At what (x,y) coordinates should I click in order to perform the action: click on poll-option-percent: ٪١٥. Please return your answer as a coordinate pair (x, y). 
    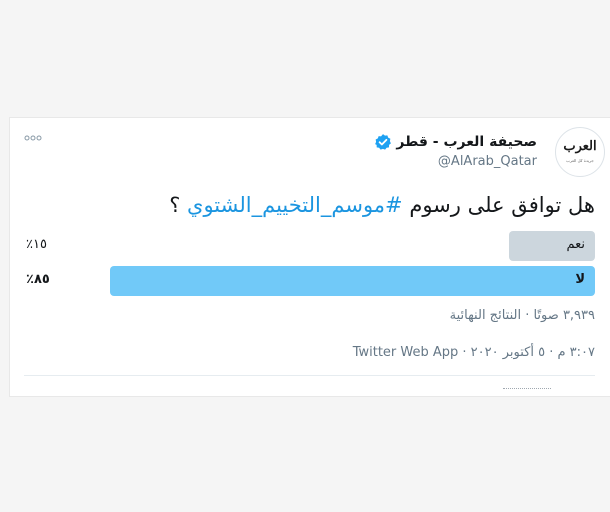
    Looking at the image, I should click on (36, 244).